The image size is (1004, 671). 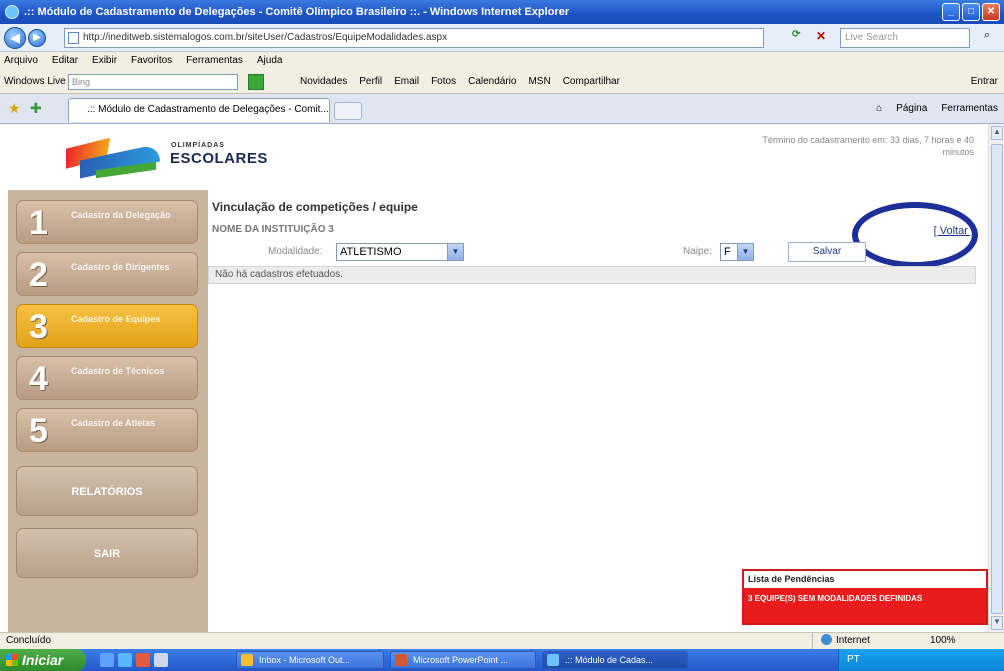 I want to click on security-zone: Internet, so click(x=857, y=641).